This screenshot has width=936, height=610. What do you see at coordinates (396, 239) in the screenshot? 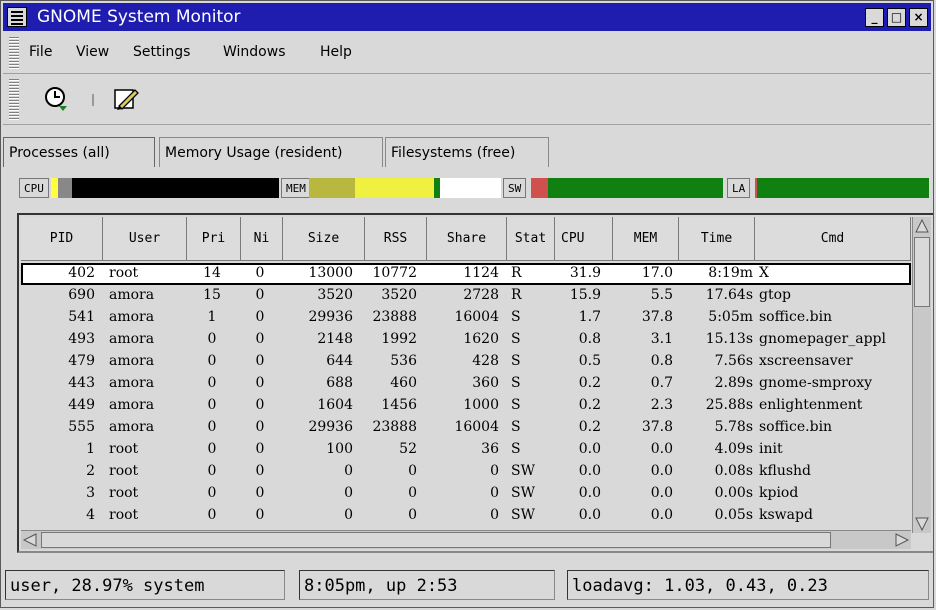
I see `column-header-rss: RSS` at bounding box center [396, 239].